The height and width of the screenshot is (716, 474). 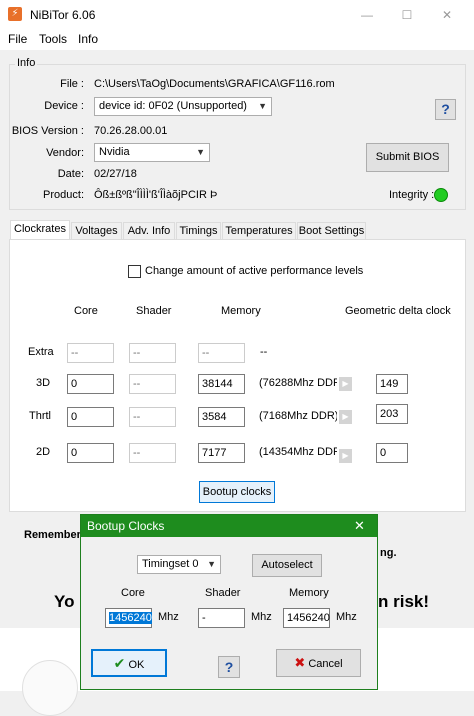 What do you see at coordinates (168, 617) in the screenshot?
I see `dialog-core-unit: Mhz` at bounding box center [168, 617].